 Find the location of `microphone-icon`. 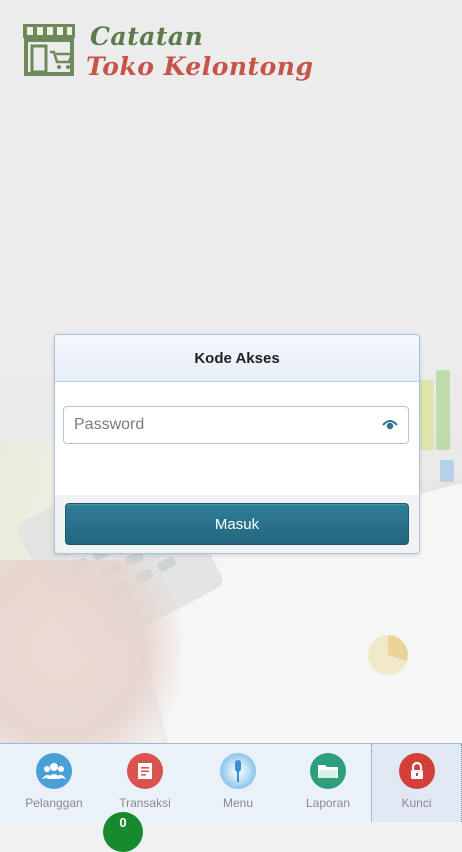

microphone-icon is located at coordinates (238, 771).